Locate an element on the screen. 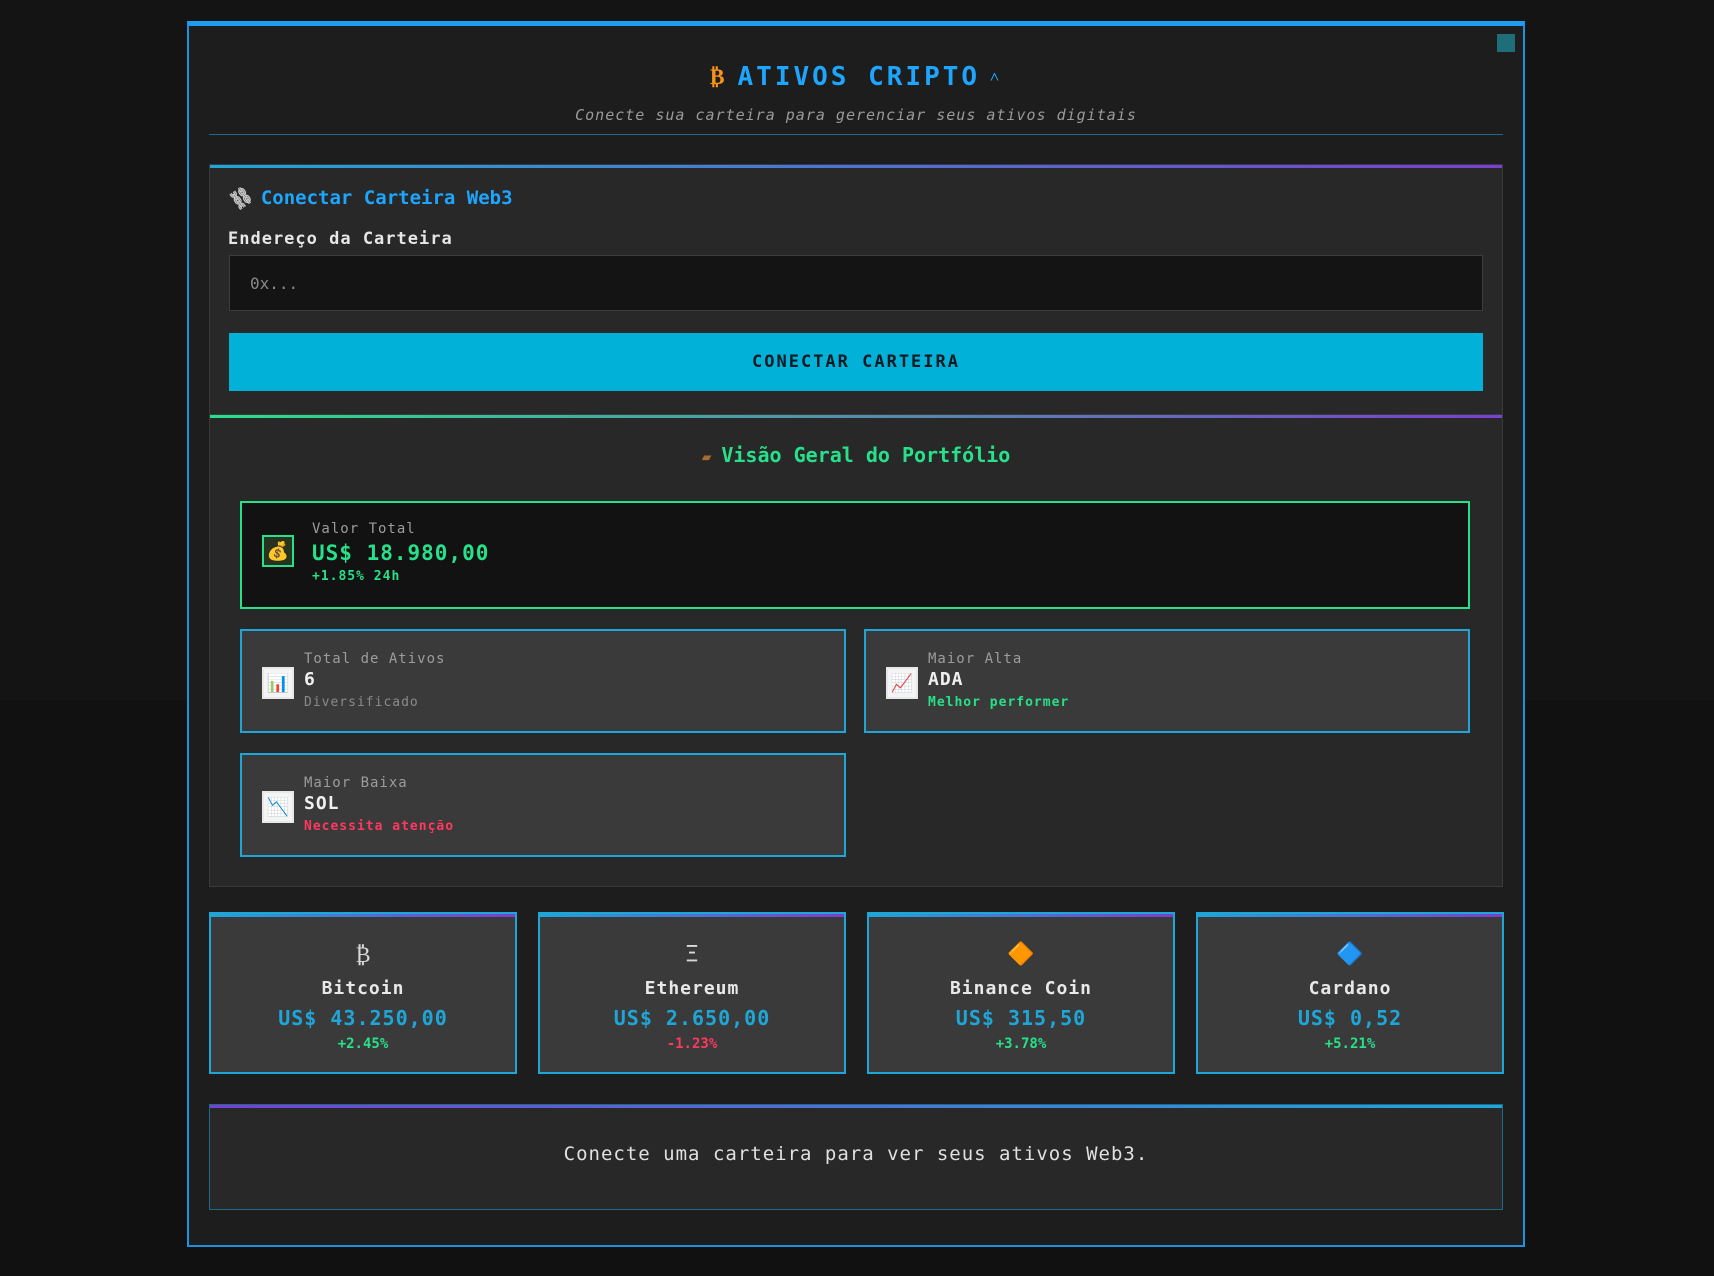 The width and height of the screenshot is (1714, 1276). stat-note: Melhor performer is located at coordinates (999, 702).